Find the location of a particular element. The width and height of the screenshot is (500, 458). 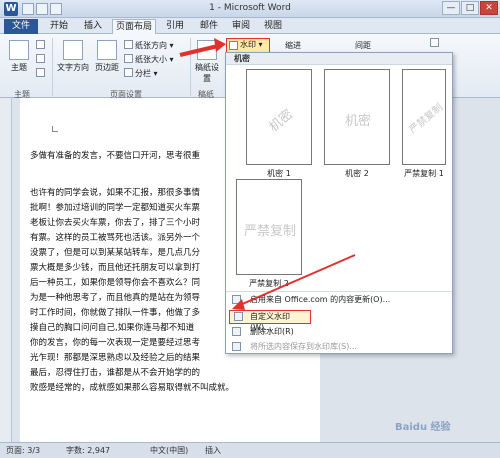

status-bar: 页面: 3/3 字数: 2,947 中文(中国) 插入 is located at coordinates (250, 450).